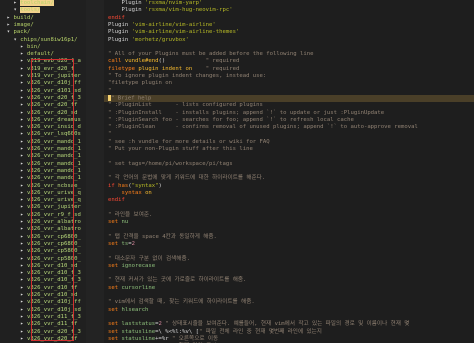  Describe the element at coordinates (289, 251) in the screenshot. I see `code-line: 53` at that location.